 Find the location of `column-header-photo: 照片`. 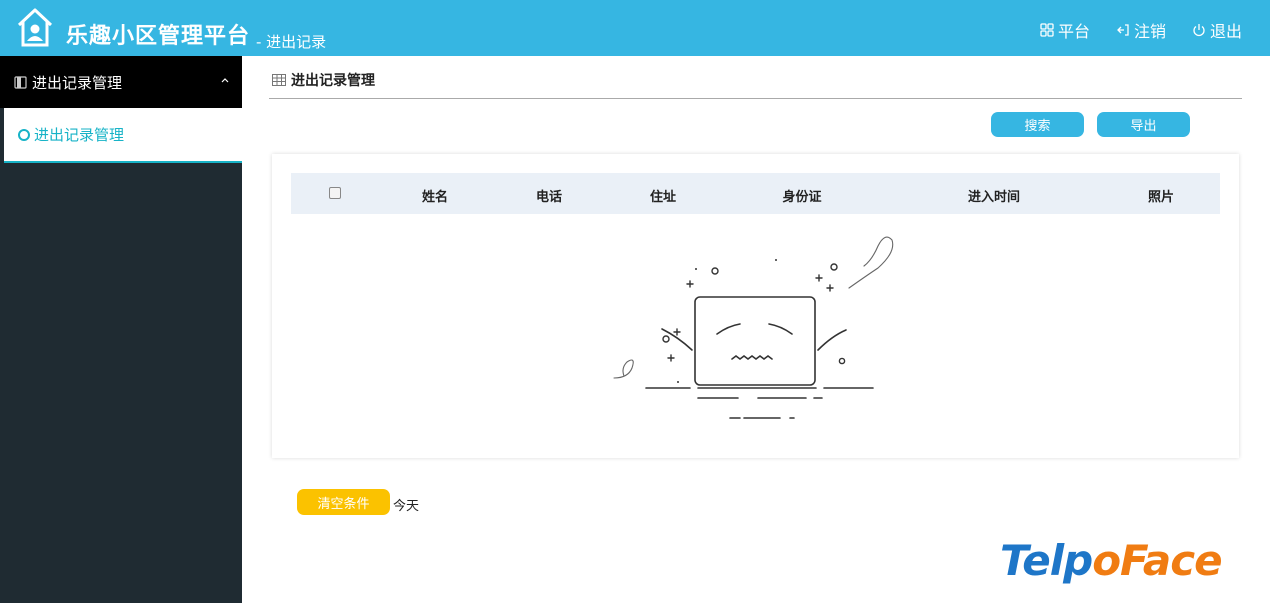

column-header-photo: 照片 is located at coordinates (1161, 195).